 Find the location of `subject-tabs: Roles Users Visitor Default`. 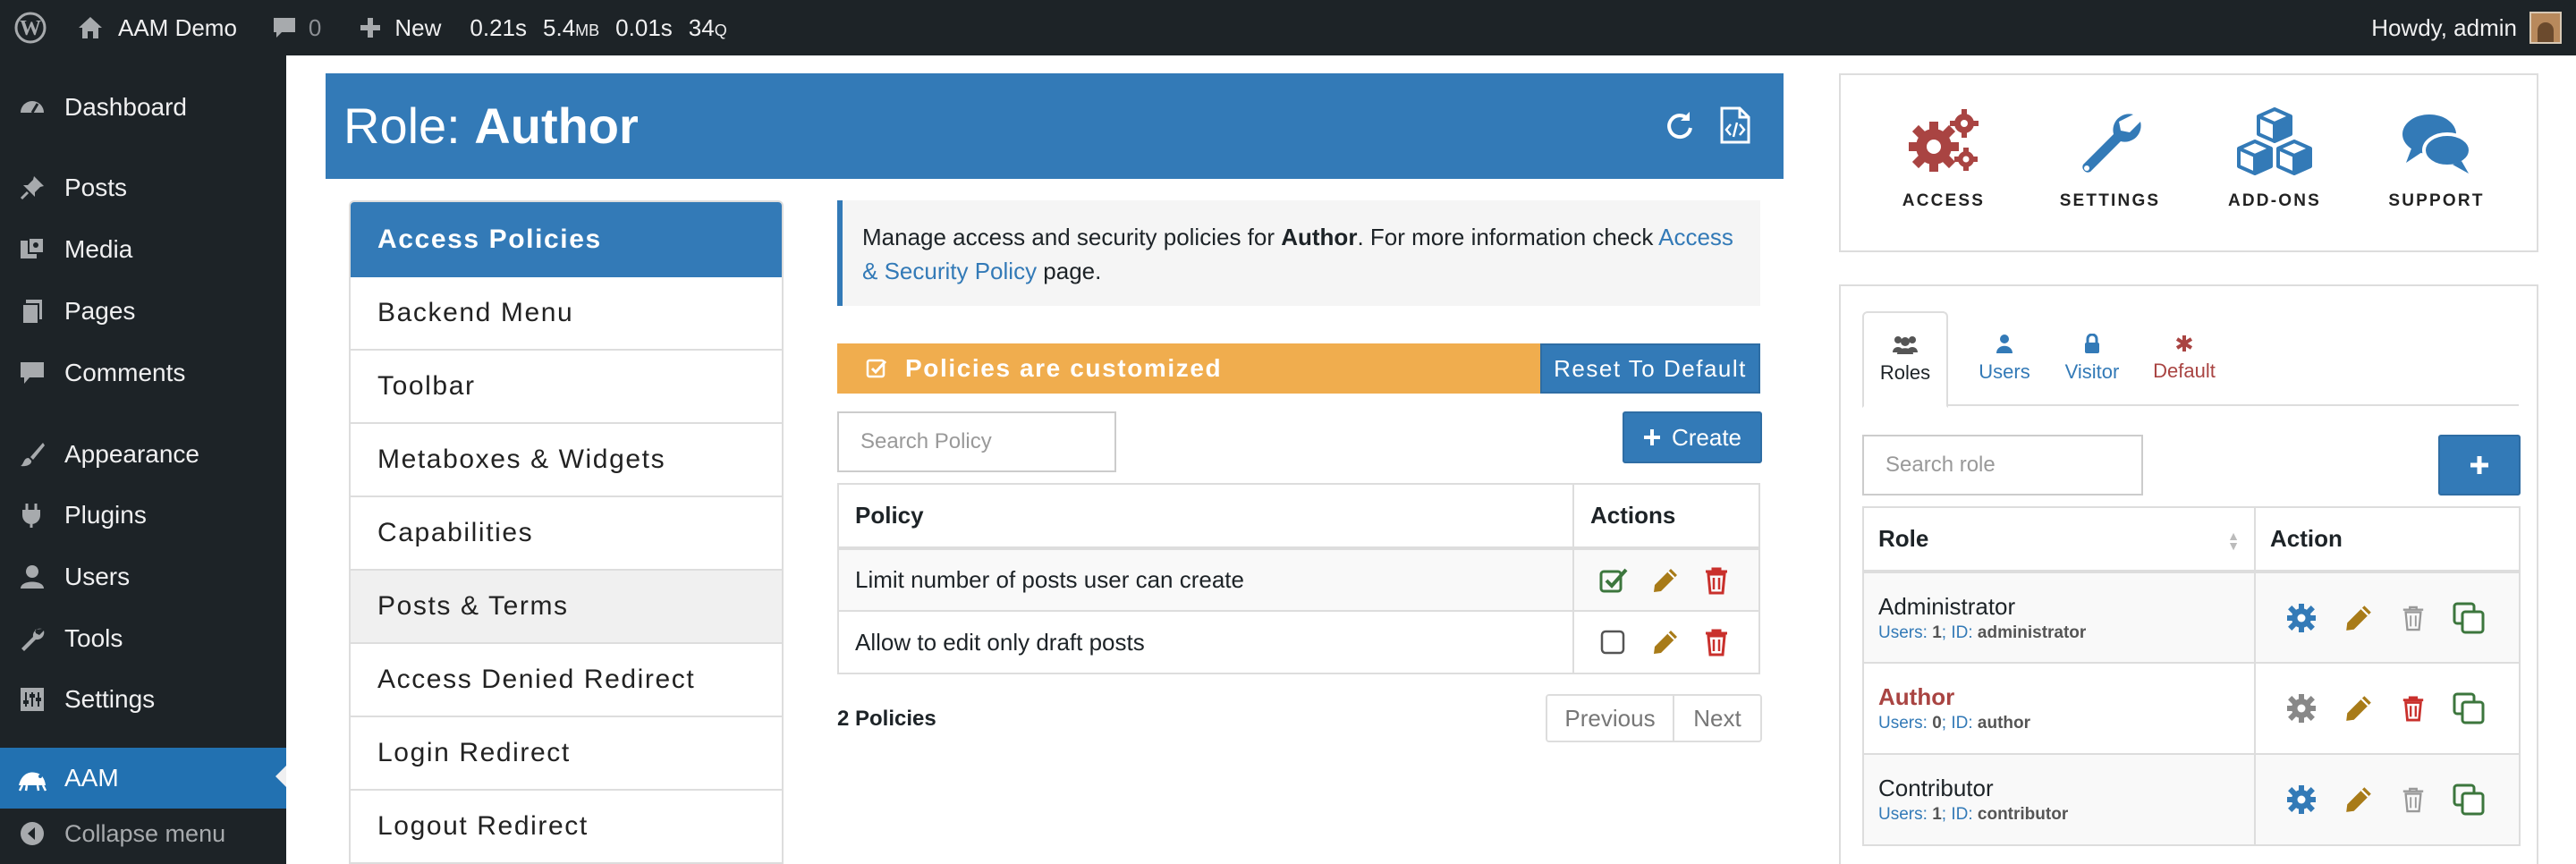

subject-tabs: Roles Users Visitor Default is located at coordinates (2190, 359).